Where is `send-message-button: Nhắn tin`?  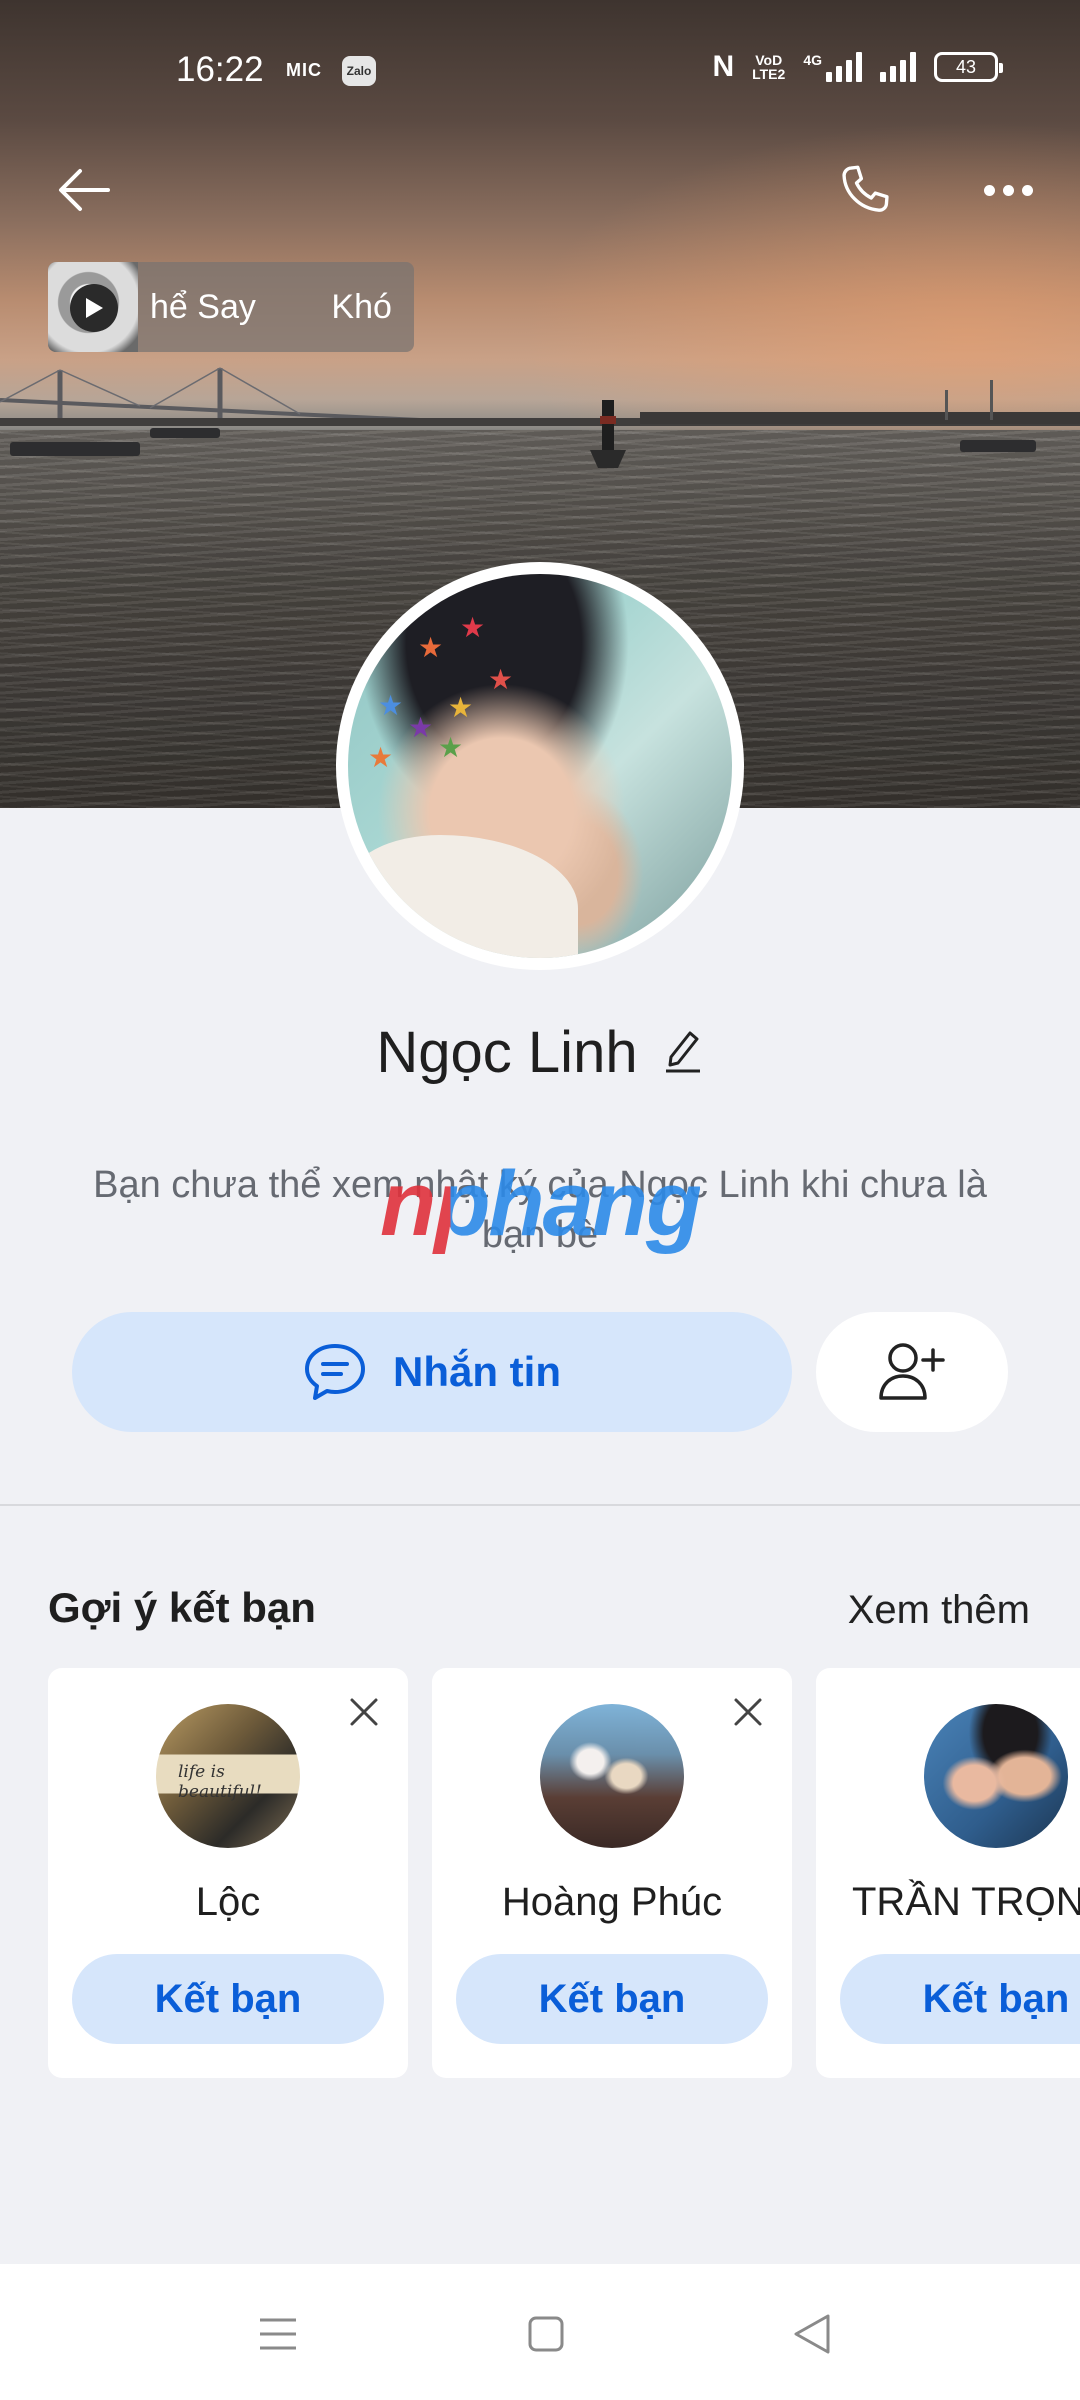 send-message-button: Nhắn tin is located at coordinates (432, 1372).